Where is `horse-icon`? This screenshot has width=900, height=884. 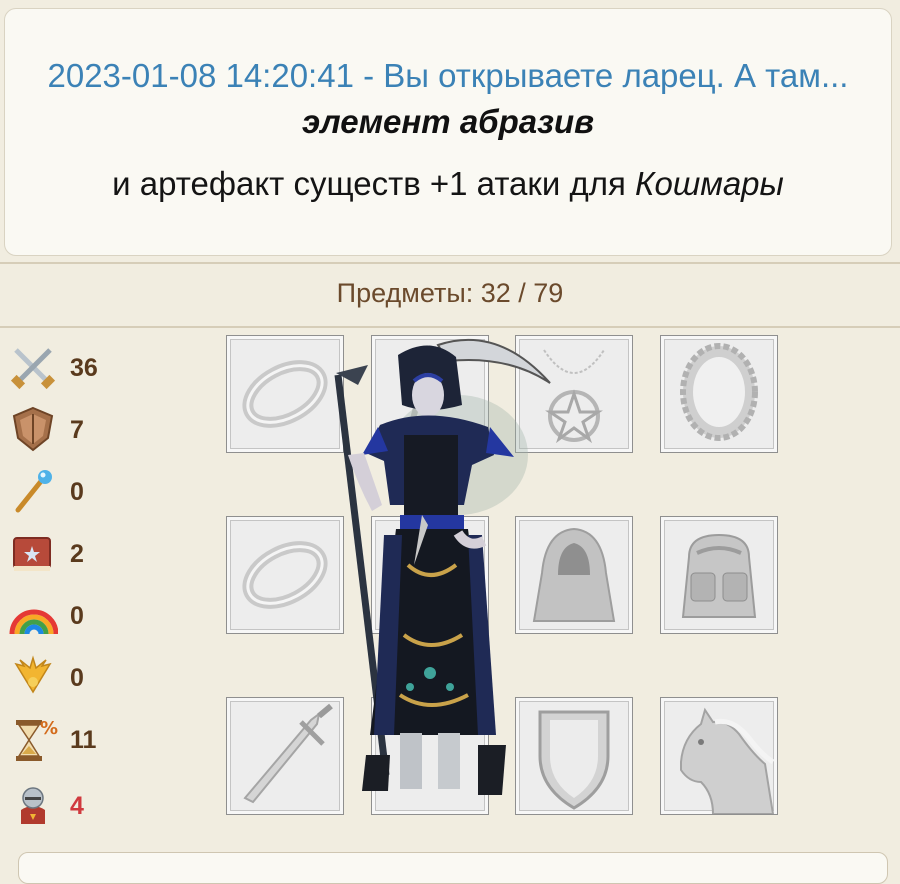 horse-icon is located at coordinates (727, 760).